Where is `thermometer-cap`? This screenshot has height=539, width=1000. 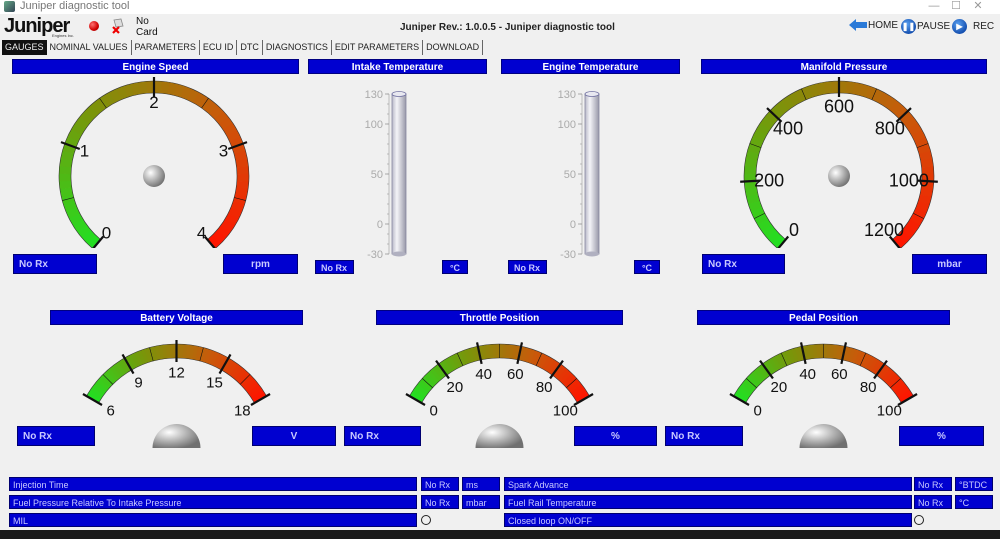
thermometer-cap is located at coordinates (592, 94).